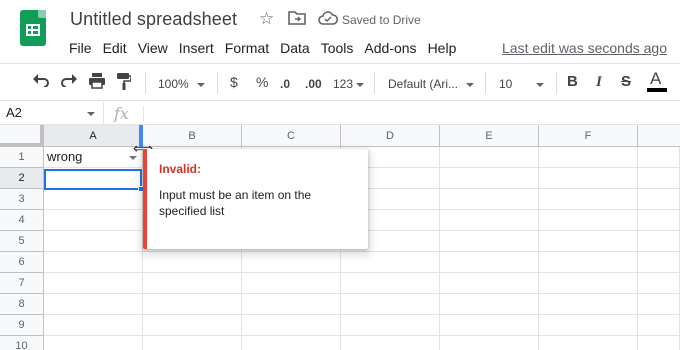 This screenshot has width=680, height=350. I want to click on currency-format-button: $, so click(234, 82).